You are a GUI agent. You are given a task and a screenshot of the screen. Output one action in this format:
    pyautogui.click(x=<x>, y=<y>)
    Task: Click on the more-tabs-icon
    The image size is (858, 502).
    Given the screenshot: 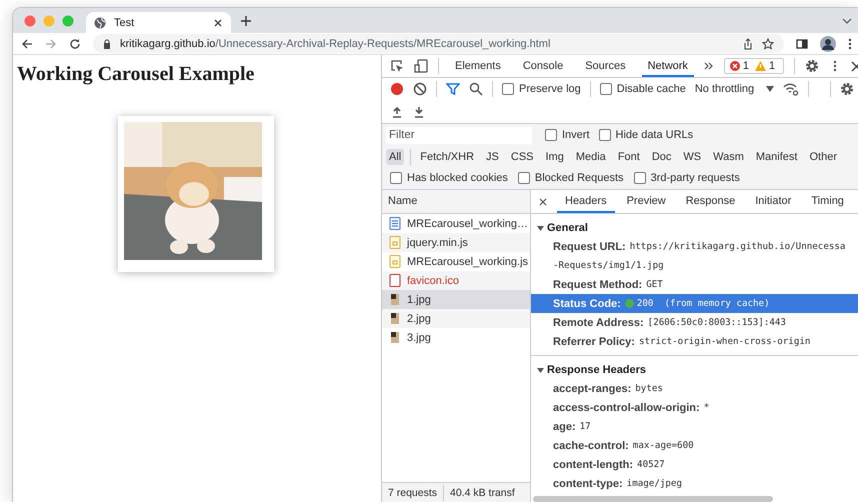 What is the action you would take?
    pyautogui.click(x=709, y=66)
    